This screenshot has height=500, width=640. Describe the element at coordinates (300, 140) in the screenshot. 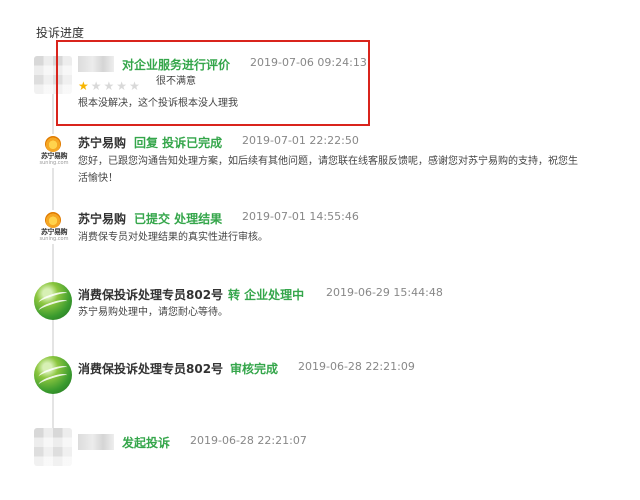

I see `timestamp: 2019-07-01 22:22:50` at that location.